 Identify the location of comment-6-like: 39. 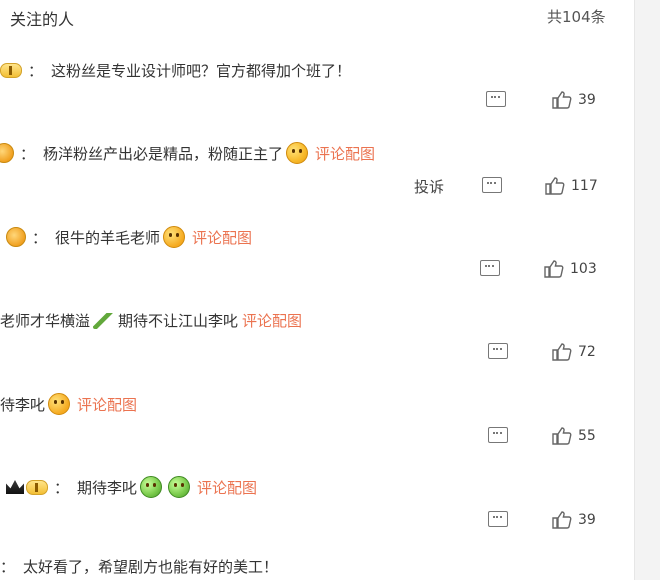
(574, 520).